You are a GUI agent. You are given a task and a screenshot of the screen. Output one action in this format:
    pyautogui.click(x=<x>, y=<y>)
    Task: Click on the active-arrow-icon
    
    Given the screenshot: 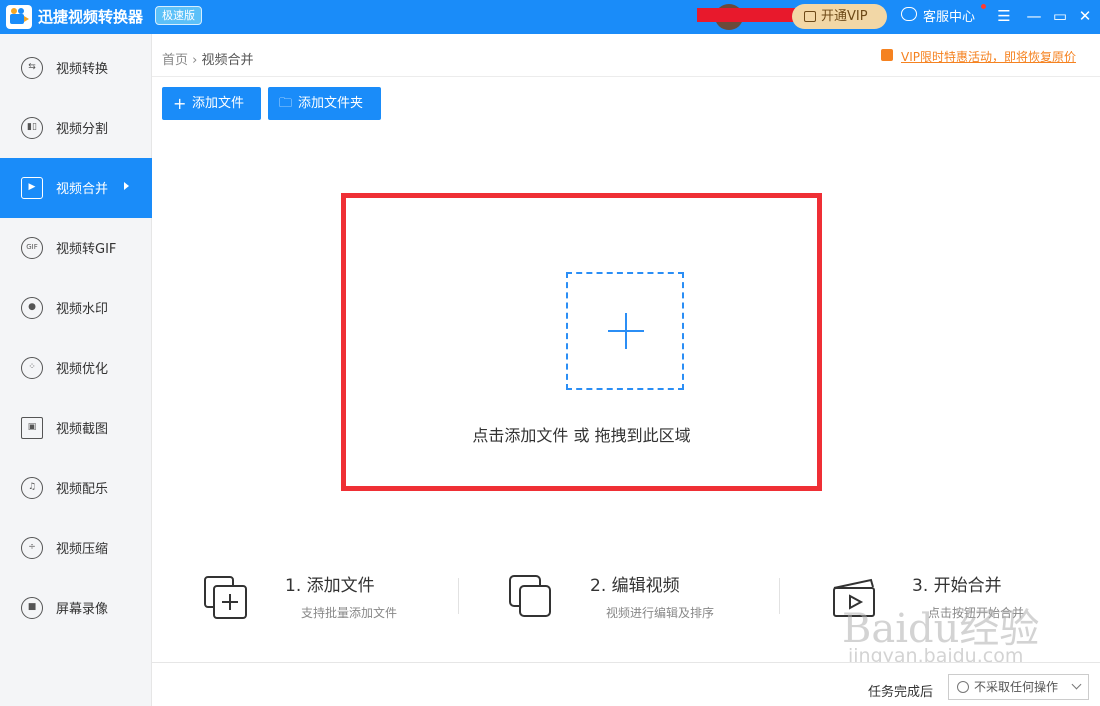 What is the action you would take?
    pyautogui.click(x=126, y=186)
    